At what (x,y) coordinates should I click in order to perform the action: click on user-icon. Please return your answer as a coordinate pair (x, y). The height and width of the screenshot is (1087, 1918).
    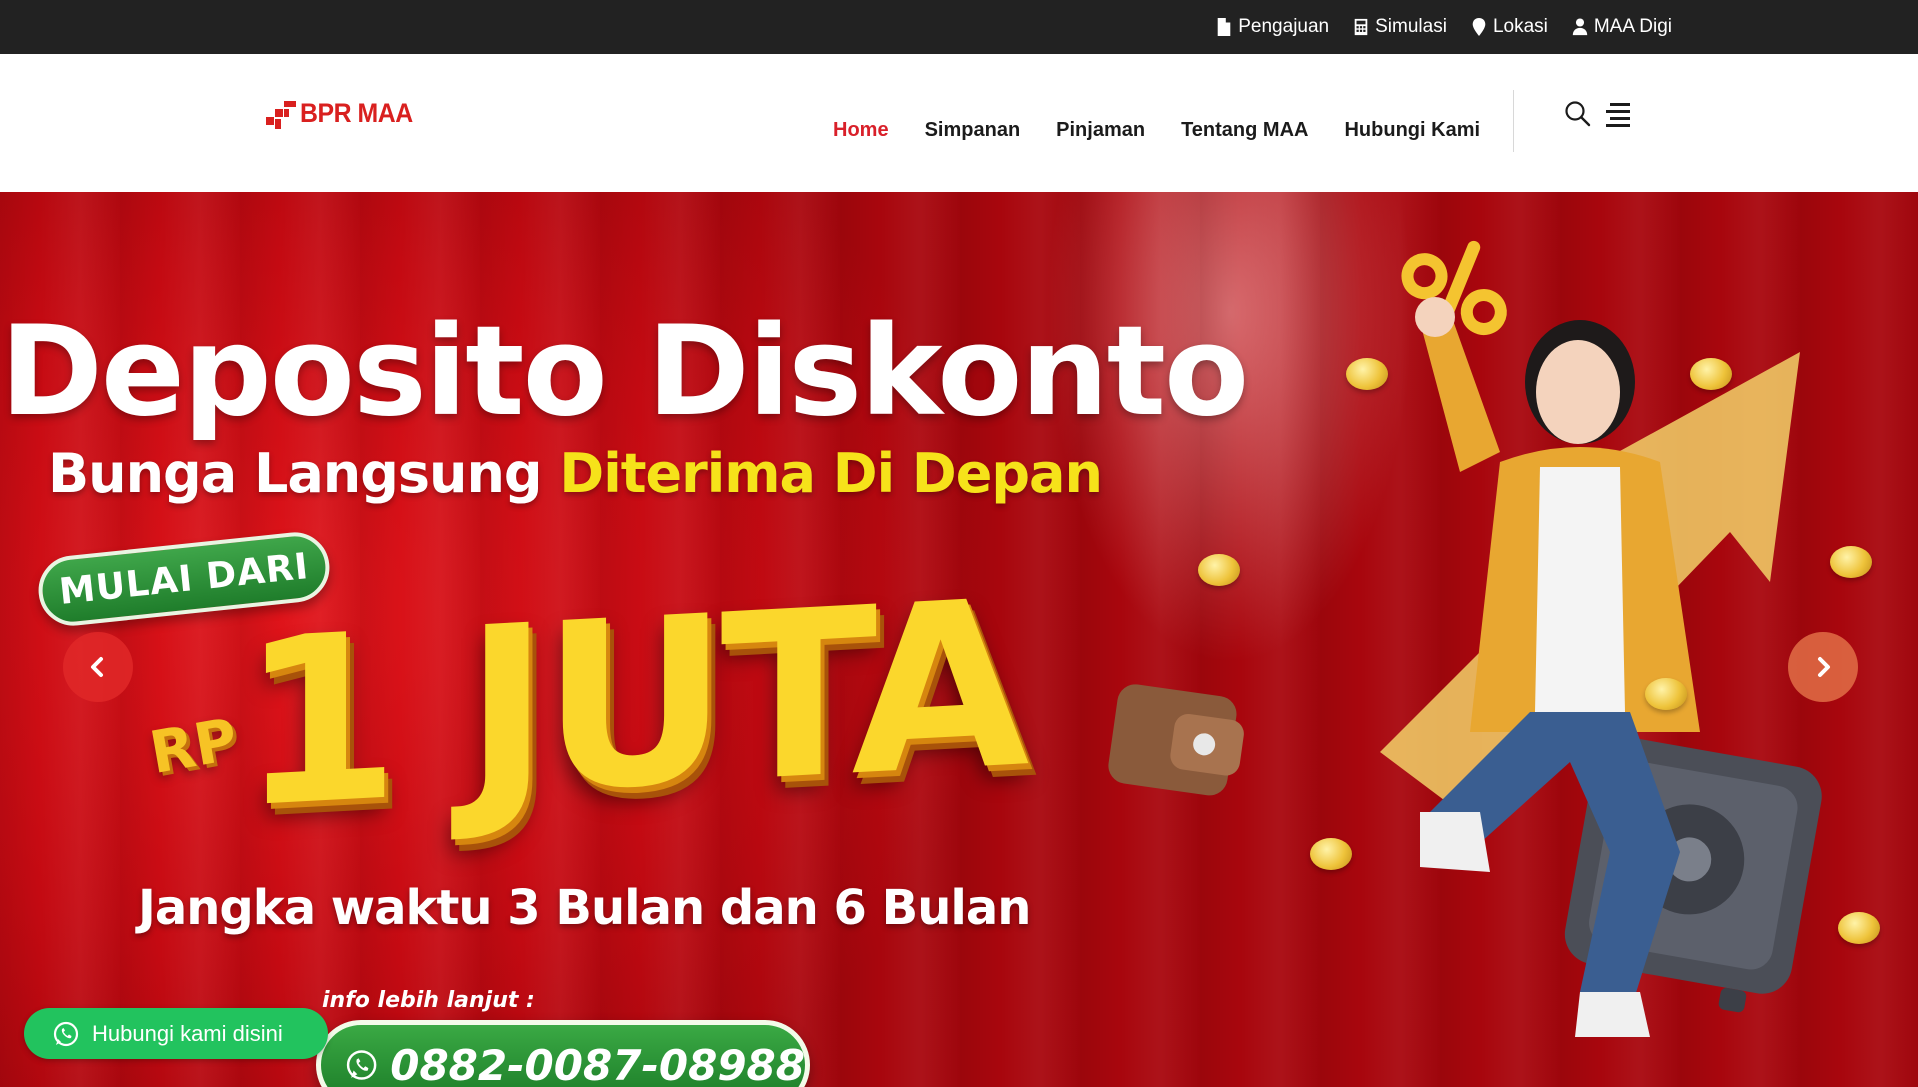
    Looking at the image, I should click on (1580, 27).